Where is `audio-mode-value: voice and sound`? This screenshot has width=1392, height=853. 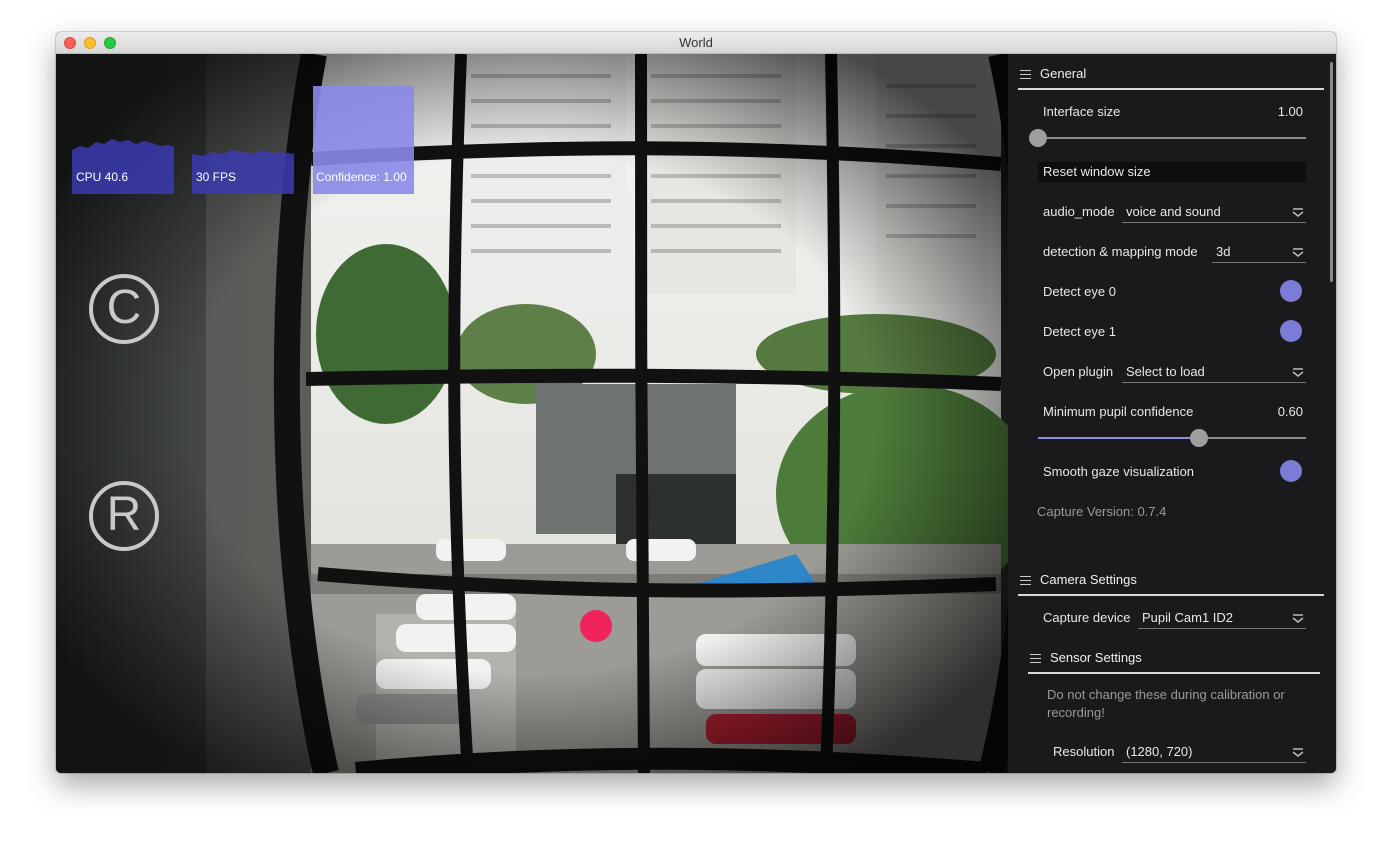
audio-mode-value: voice and sound is located at coordinates (1173, 211).